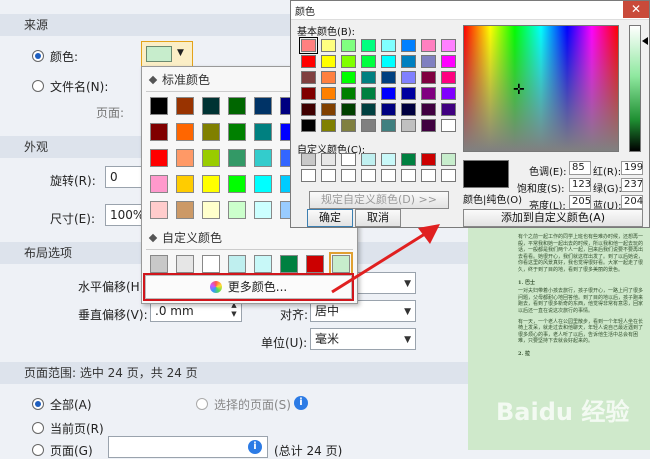 The image size is (650, 459). What do you see at coordinates (632, 202) in the screenshot?
I see `blue-input: 204` at bounding box center [632, 202].